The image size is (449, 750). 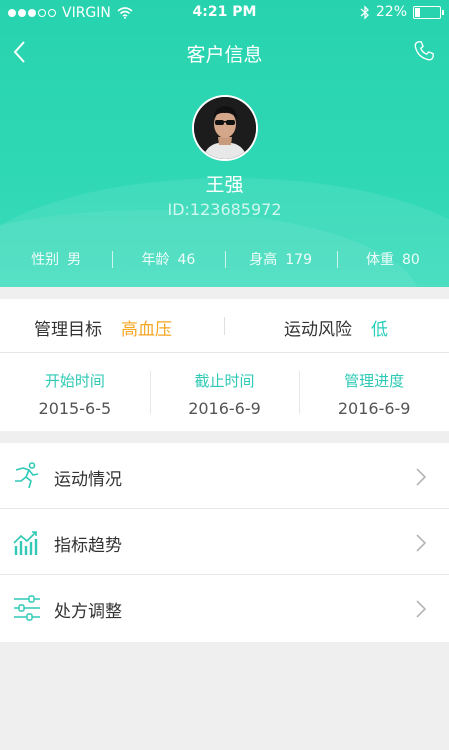 I want to click on stat-weight: 体重 80, so click(x=392, y=260).